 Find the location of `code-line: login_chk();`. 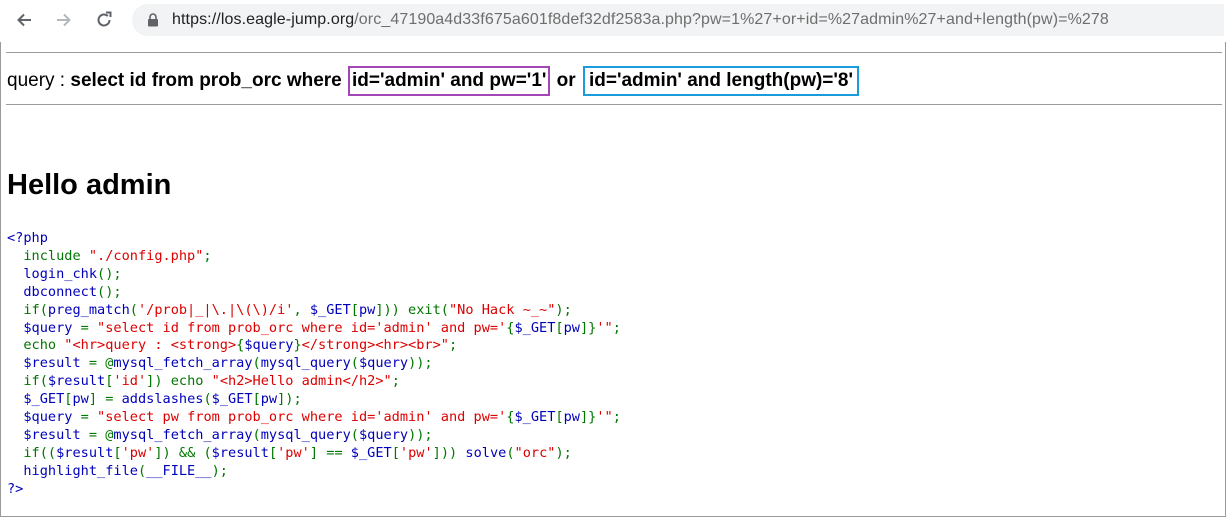

code-line: login_chk(); is located at coordinates (64, 273).